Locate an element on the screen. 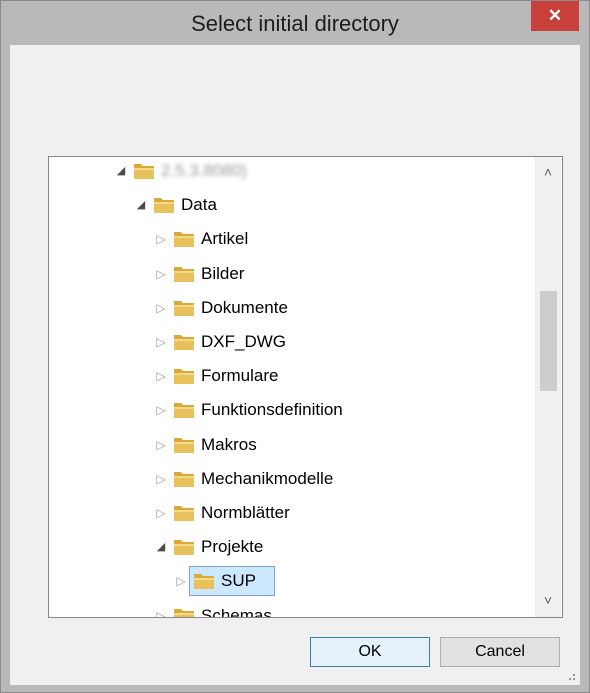  tree-item: ▷ Bilder is located at coordinates (291, 274).